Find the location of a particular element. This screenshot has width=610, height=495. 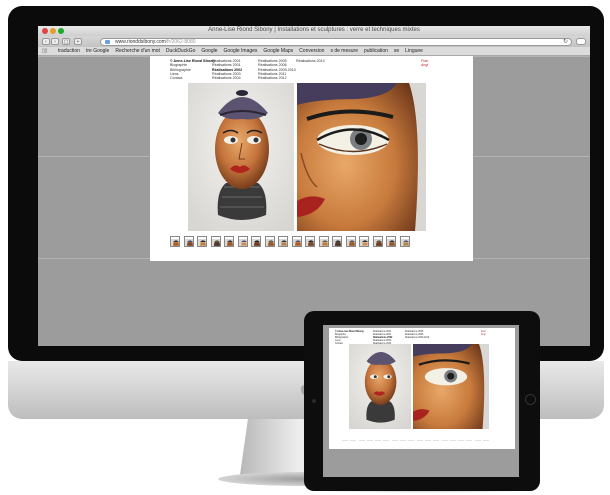

sculpture-photo-detail is located at coordinates (361, 157).